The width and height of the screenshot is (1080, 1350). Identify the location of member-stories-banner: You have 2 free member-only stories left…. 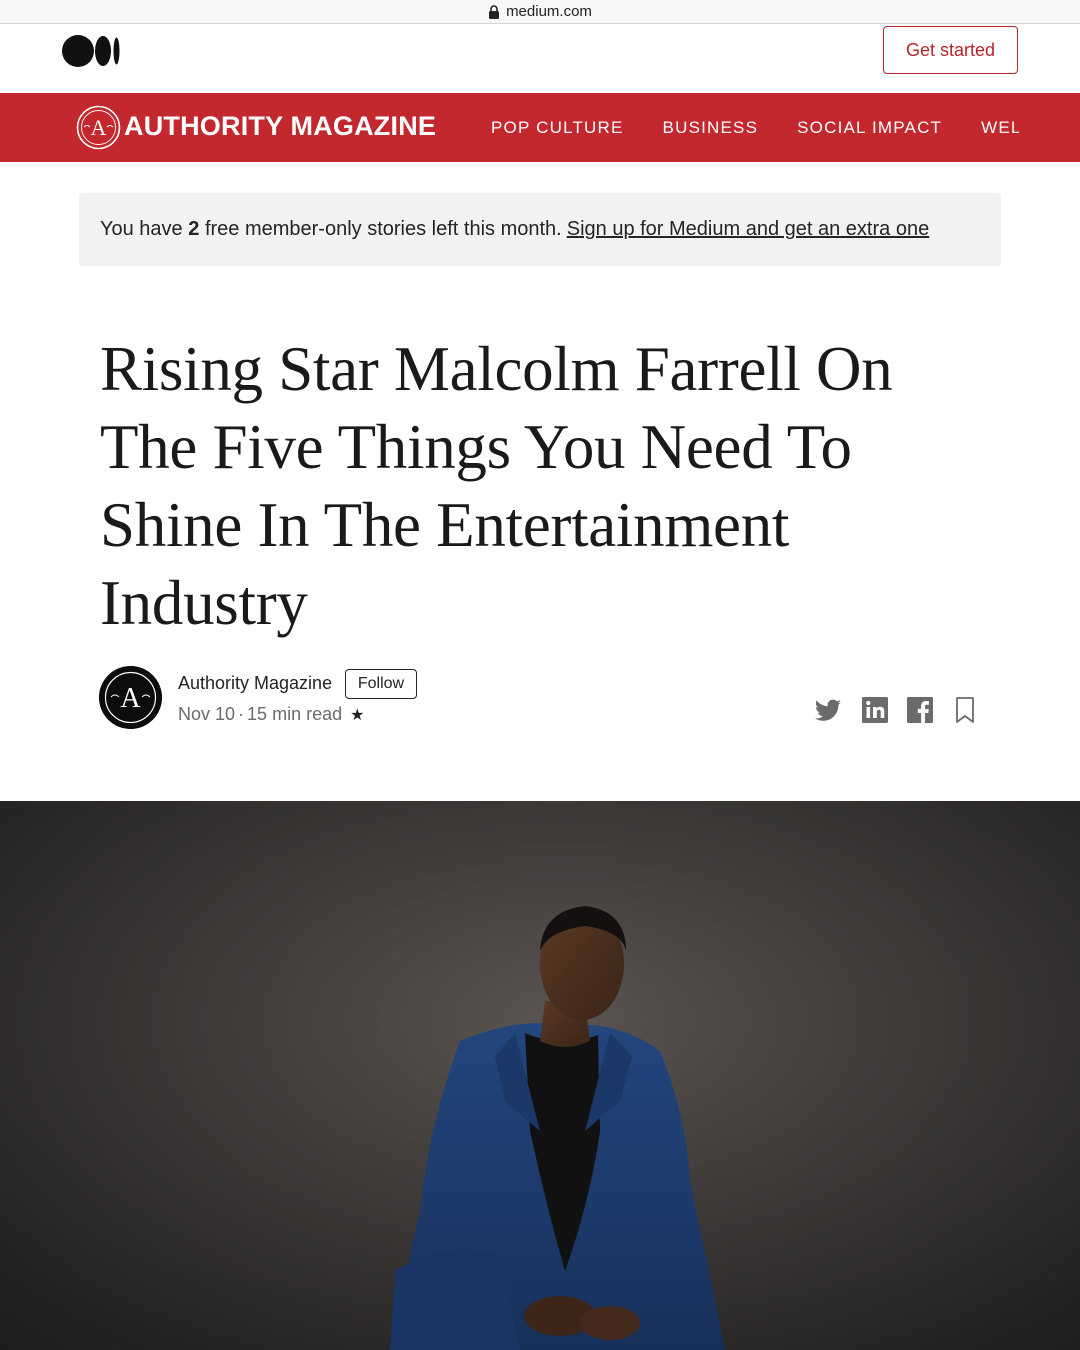
(540, 229).